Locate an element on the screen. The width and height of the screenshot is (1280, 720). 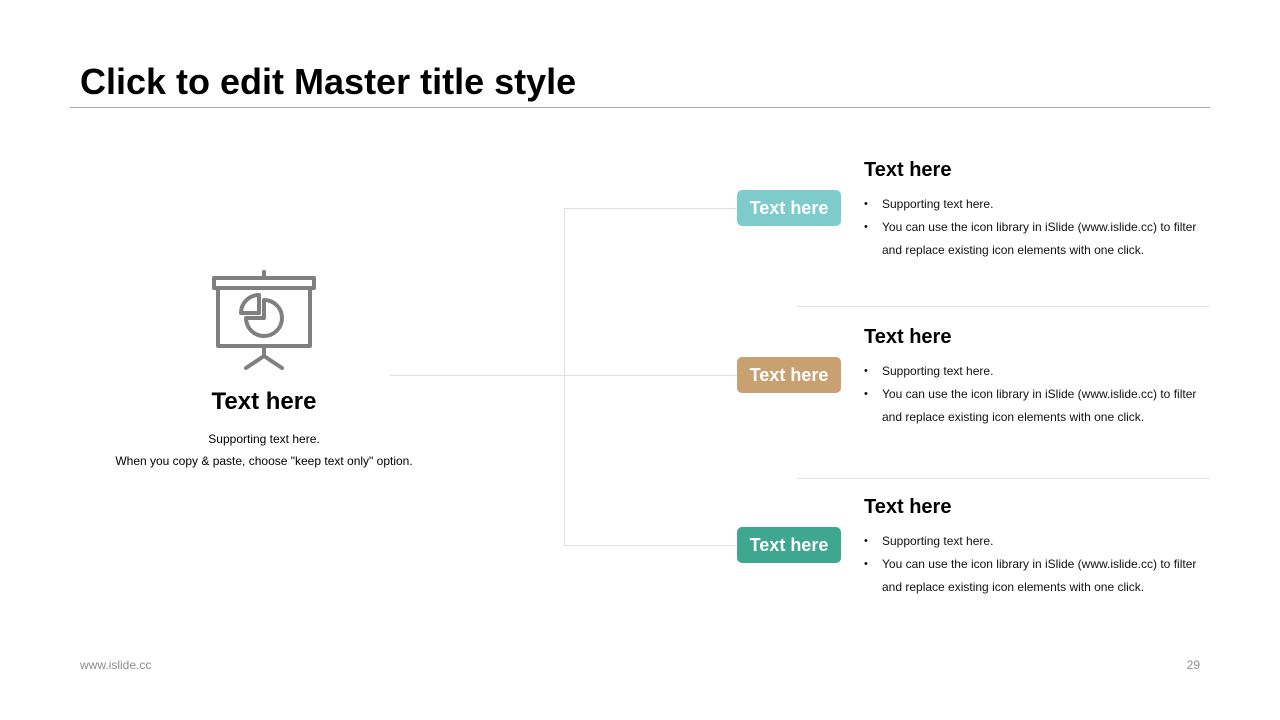
page-number: 29 is located at coordinates (1193, 665).